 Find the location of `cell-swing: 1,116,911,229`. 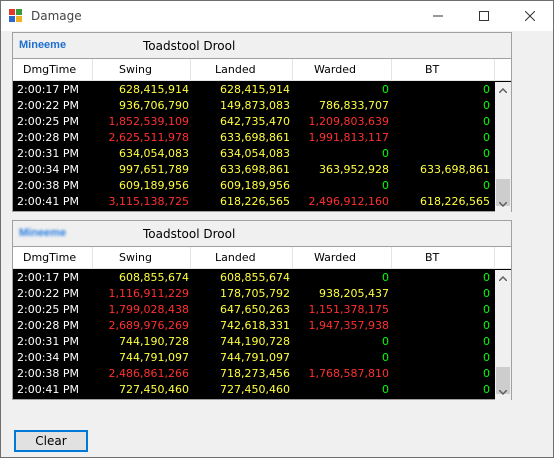

cell-swing: 1,116,911,229 is located at coordinates (148, 293).